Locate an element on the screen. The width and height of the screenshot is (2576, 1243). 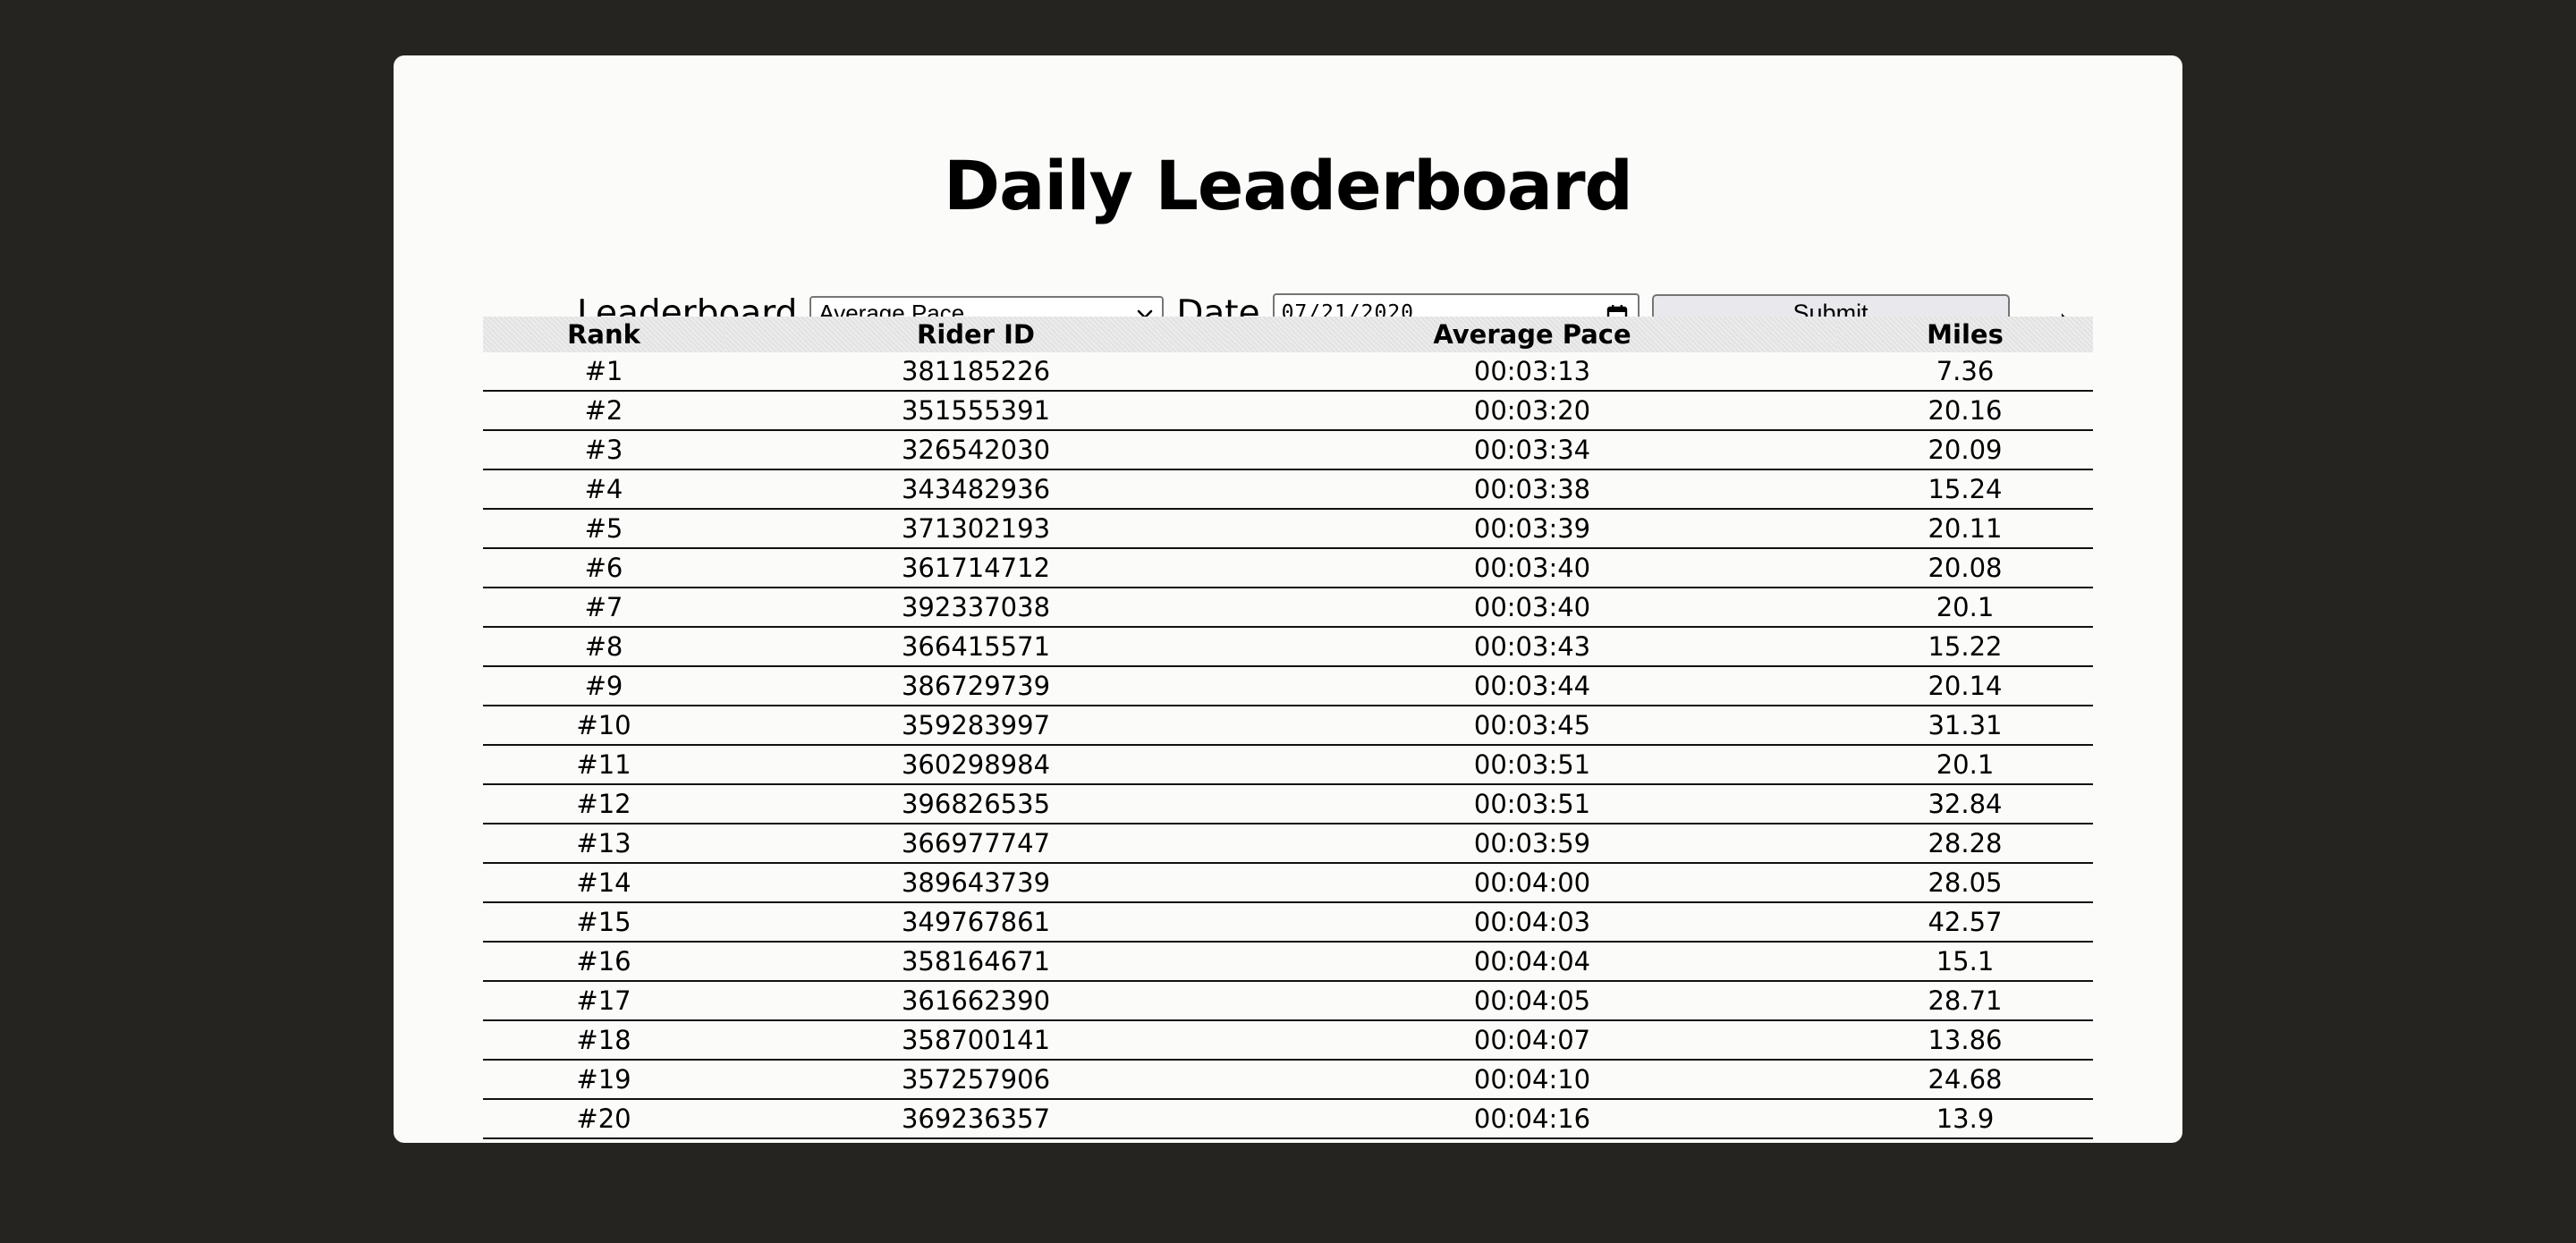
cell-rider-id: 351555391 is located at coordinates (975, 411).